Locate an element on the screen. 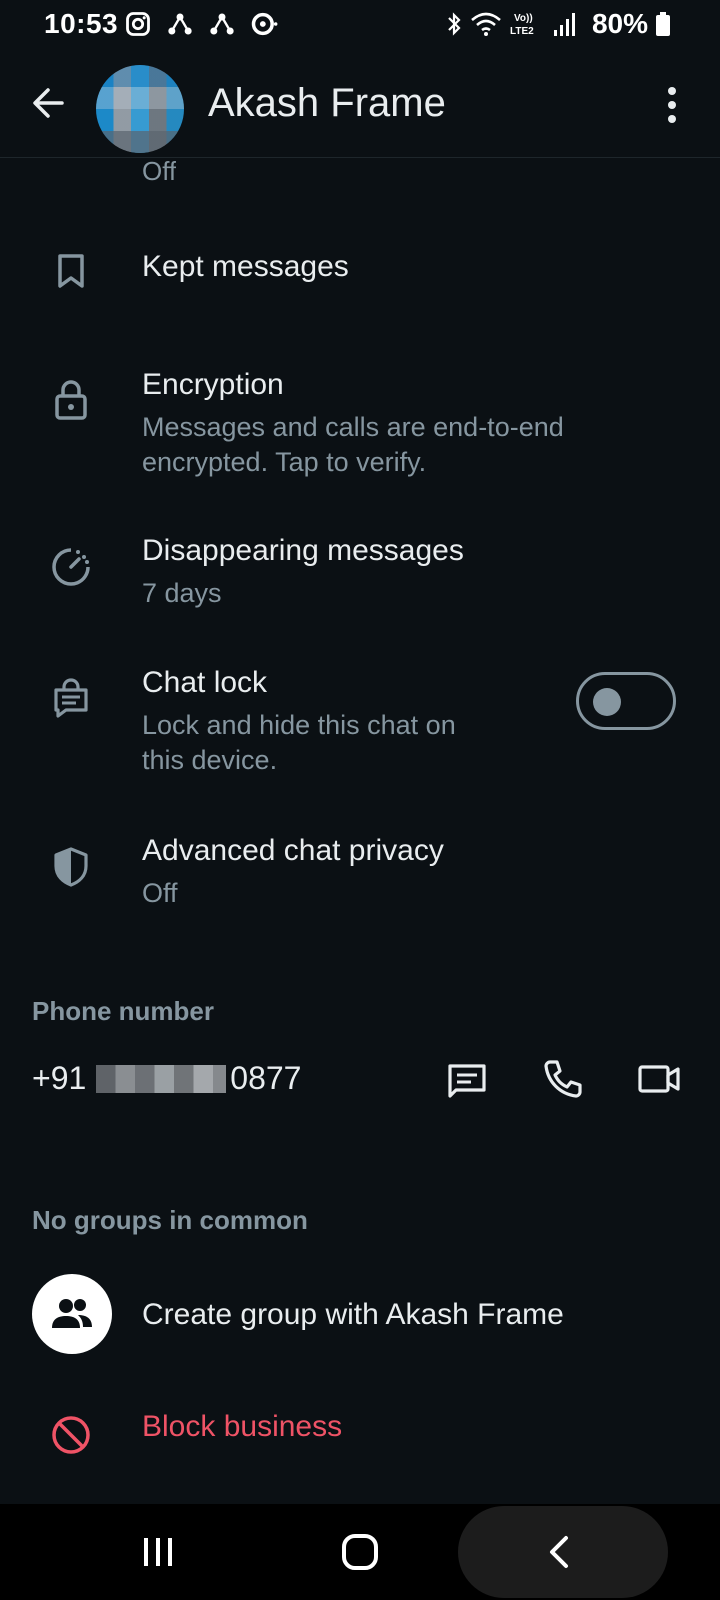 This screenshot has height=1600, width=720. advanced-privacy-row: Advanced chat privacy Off is located at coordinates (360, 880).